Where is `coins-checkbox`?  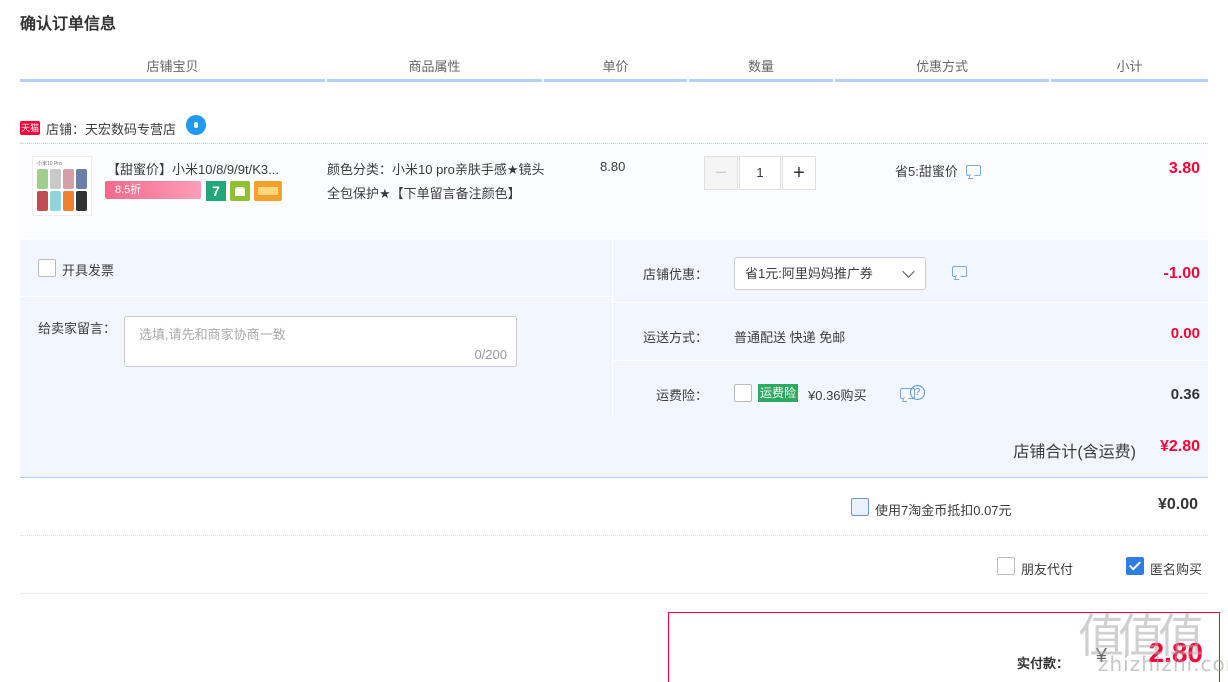 coins-checkbox is located at coordinates (860, 507).